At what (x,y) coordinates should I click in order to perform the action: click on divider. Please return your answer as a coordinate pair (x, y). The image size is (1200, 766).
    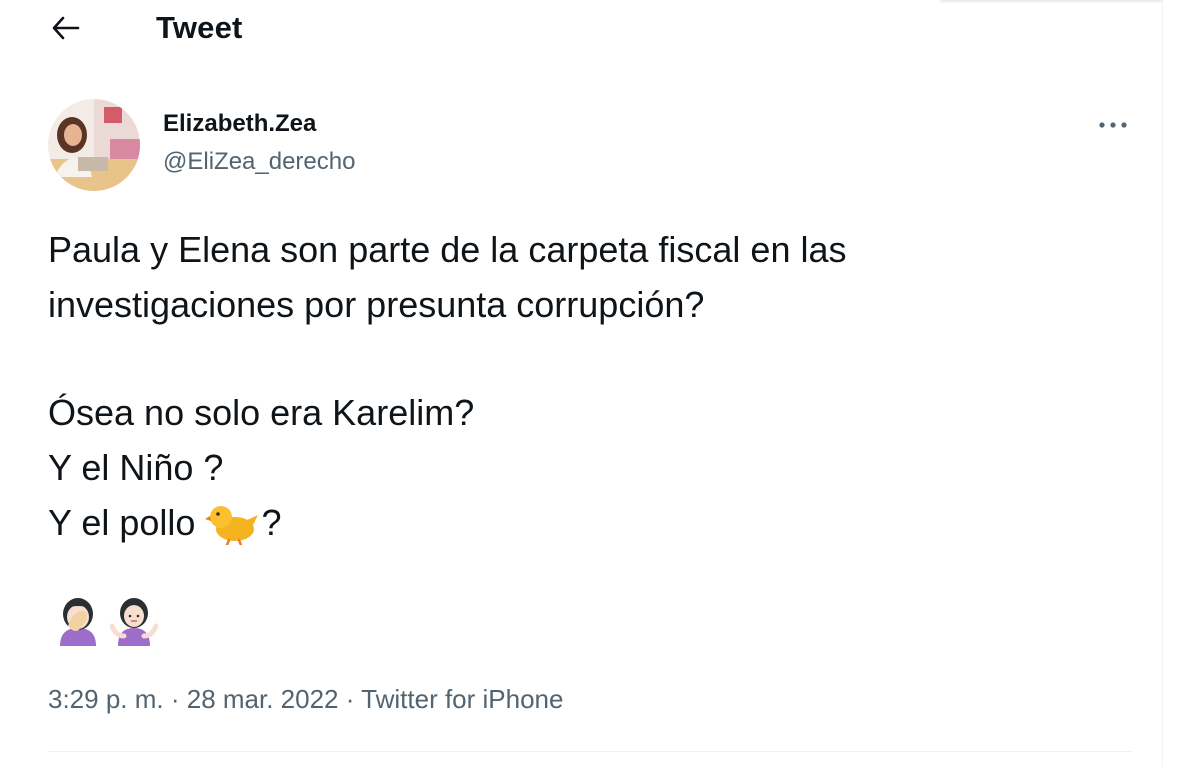
    Looking at the image, I should click on (590, 751).